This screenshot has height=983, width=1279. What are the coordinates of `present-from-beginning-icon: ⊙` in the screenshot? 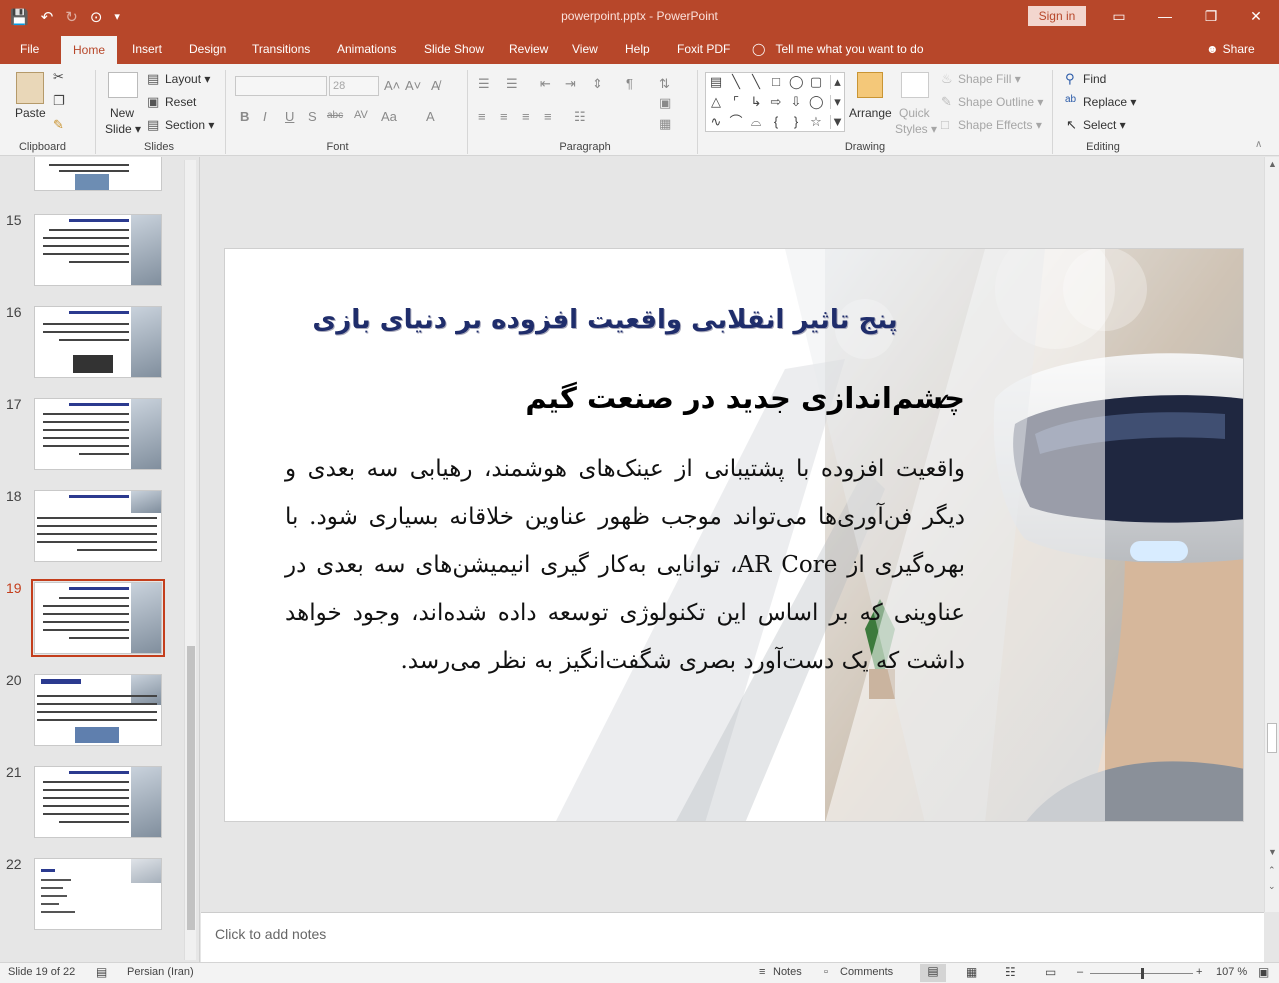 It's located at (96, 17).